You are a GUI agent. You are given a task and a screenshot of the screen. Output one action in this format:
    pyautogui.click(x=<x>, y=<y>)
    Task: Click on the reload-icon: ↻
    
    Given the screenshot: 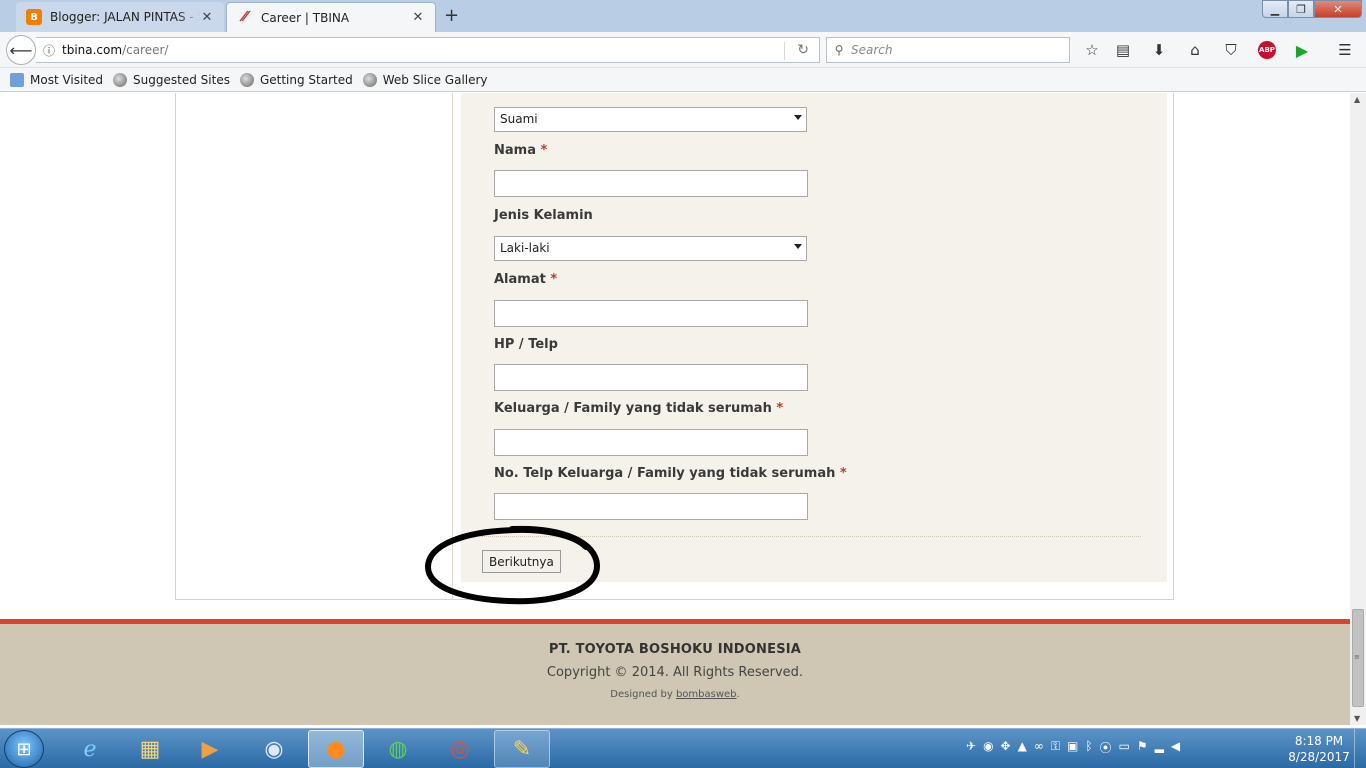 What is the action you would take?
    pyautogui.click(x=803, y=50)
    